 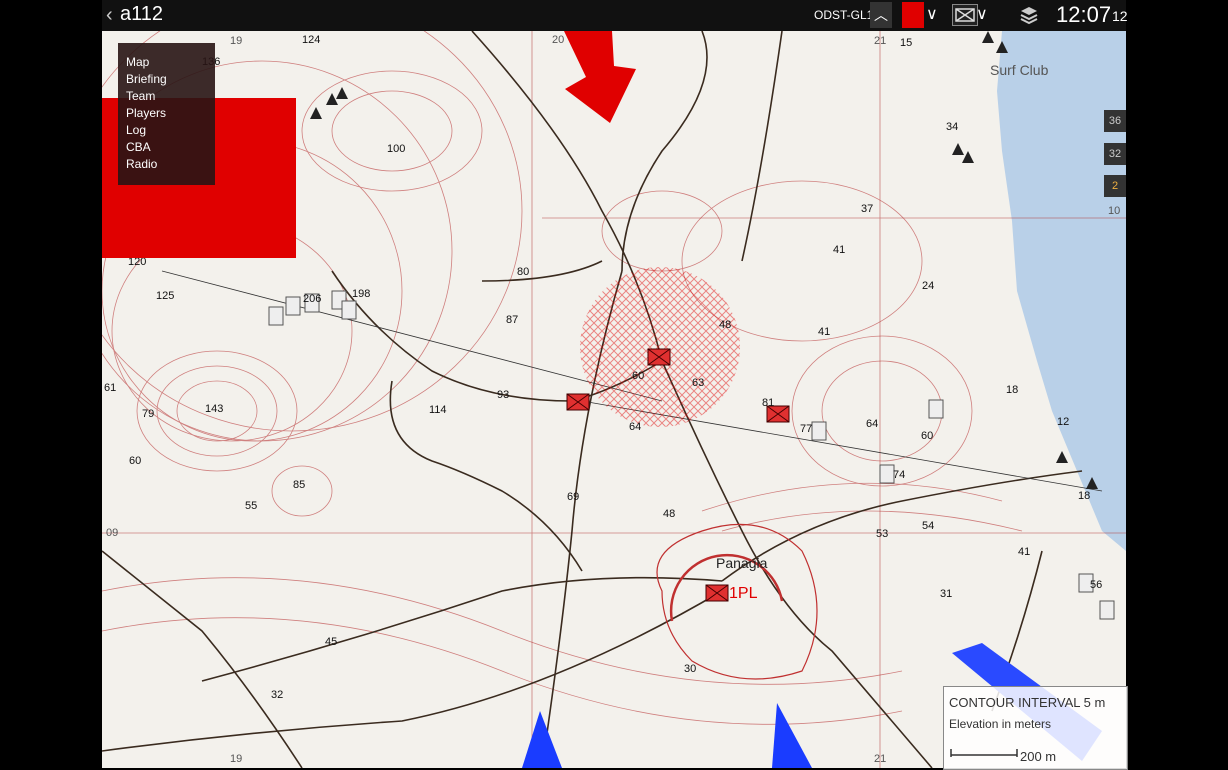 What do you see at coordinates (142, 14) in the screenshot?
I see `map-title: a112` at bounding box center [142, 14].